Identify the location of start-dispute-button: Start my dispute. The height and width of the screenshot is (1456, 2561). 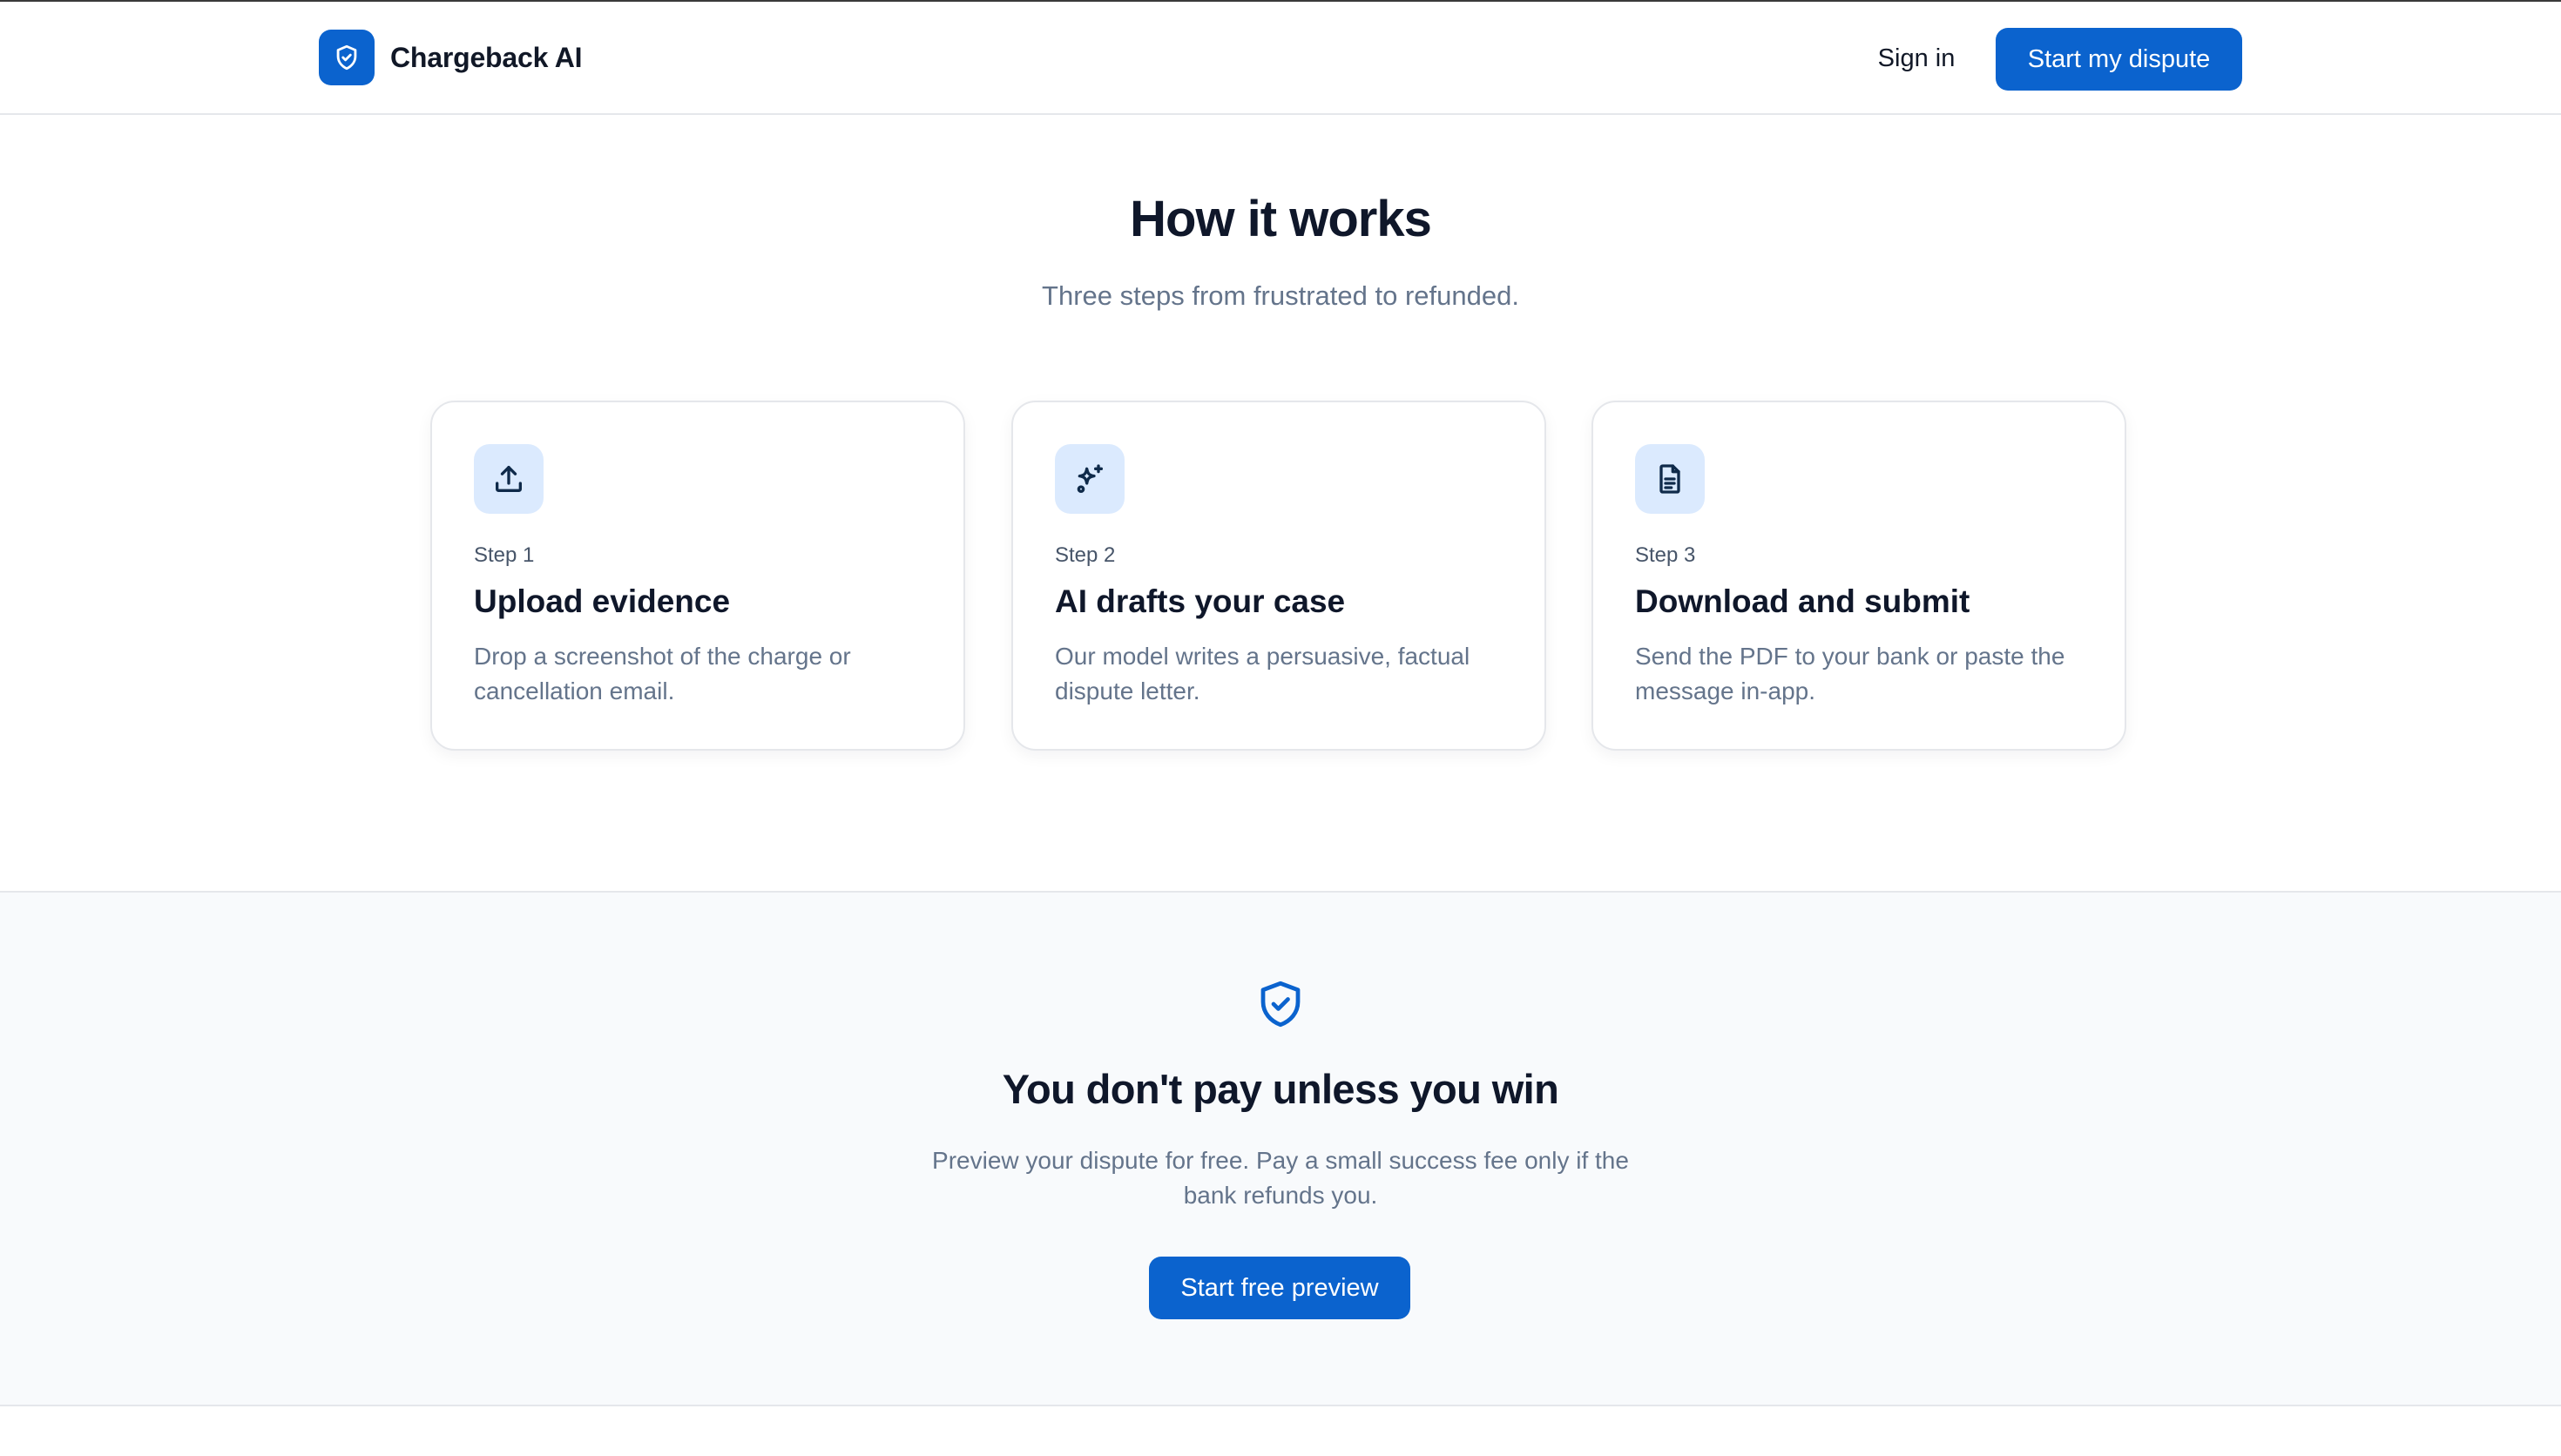
(2119, 59).